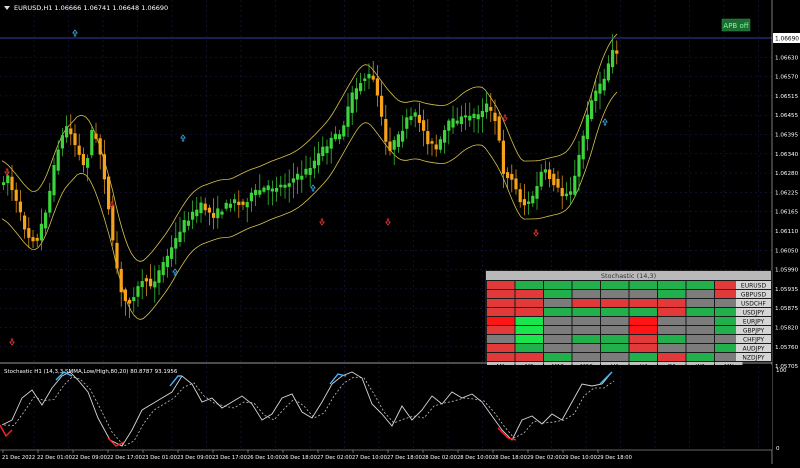 The image size is (800, 468). Describe the element at coordinates (754, 313) in the screenshot. I see `symbol-label: USDJPY` at that location.